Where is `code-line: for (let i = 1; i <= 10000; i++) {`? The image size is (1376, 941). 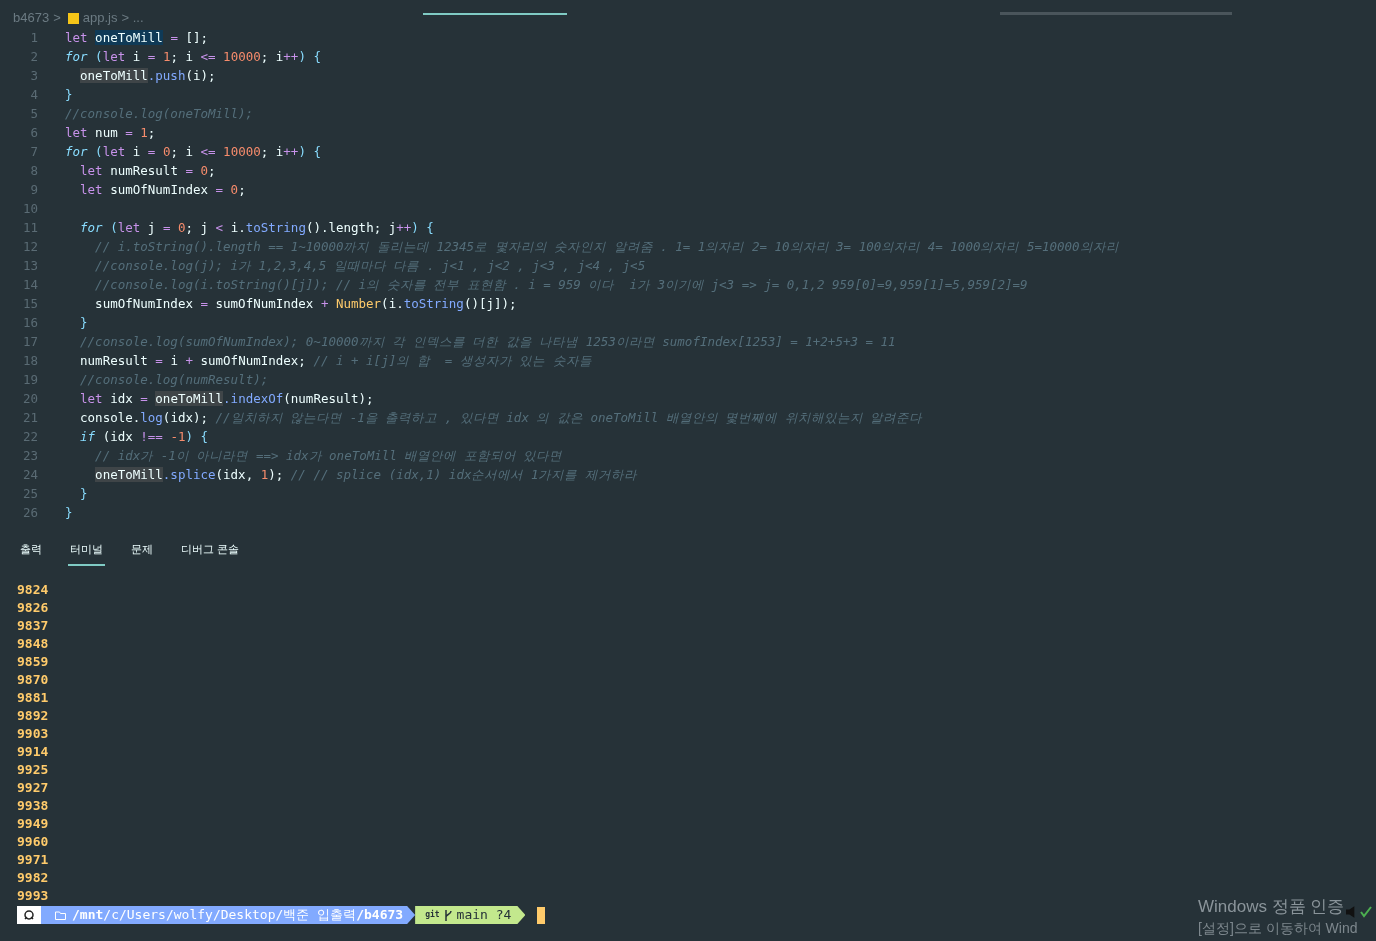
code-line: for (let i = 1; i <= 10000; i++) { is located at coordinates (193, 57).